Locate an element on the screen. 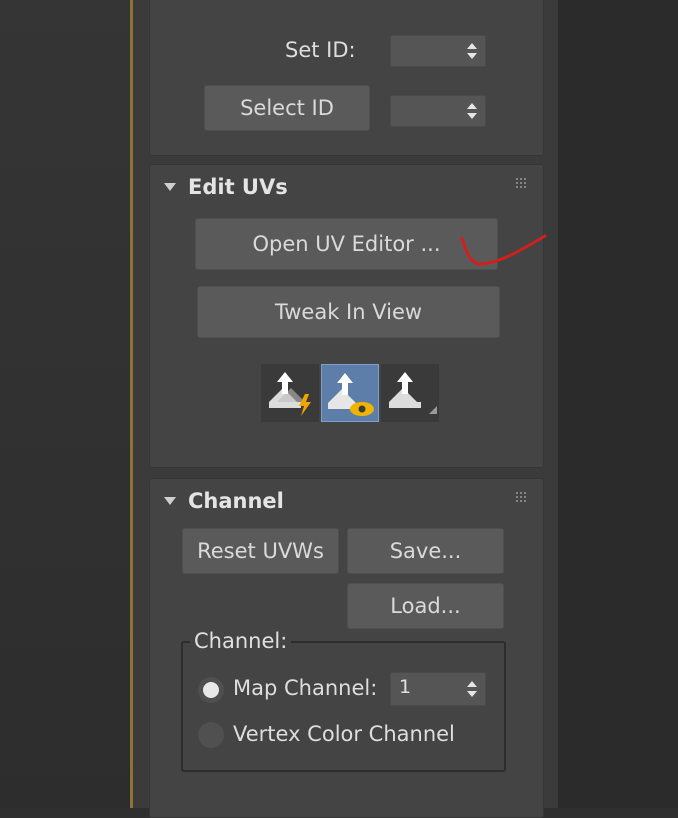 The image size is (678, 818). peel-lightning-icon is located at coordinates (290, 394).